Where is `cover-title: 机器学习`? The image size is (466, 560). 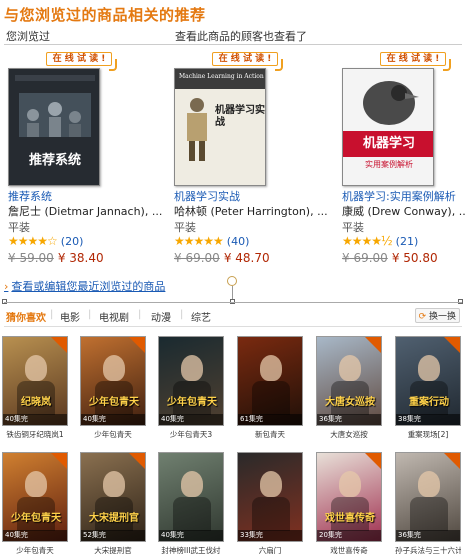 cover-title: 机器学习 is located at coordinates (388, 144).